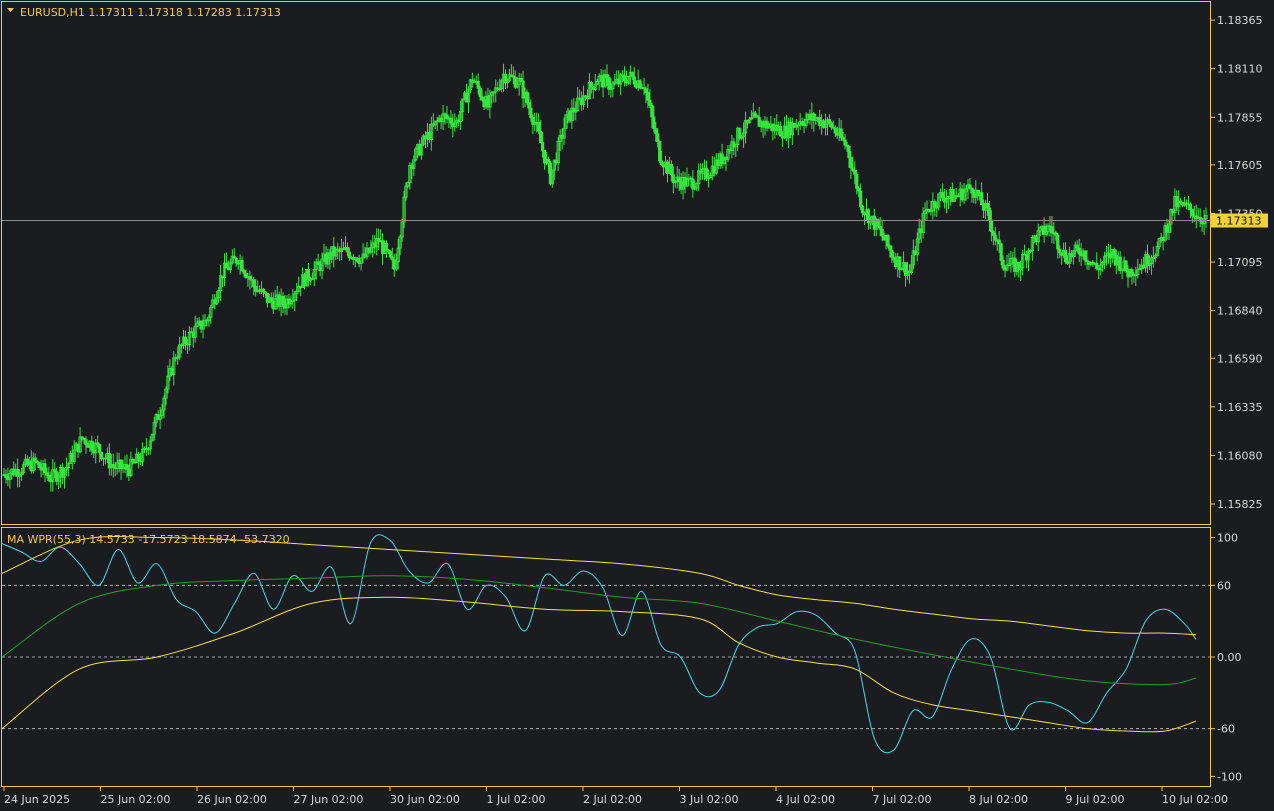 Image resolution: width=1274 pixels, height=811 pixels. Describe the element at coordinates (136, 799) in the screenshot. I see `time-tick-label: 25 Jun 02:00` at that location.